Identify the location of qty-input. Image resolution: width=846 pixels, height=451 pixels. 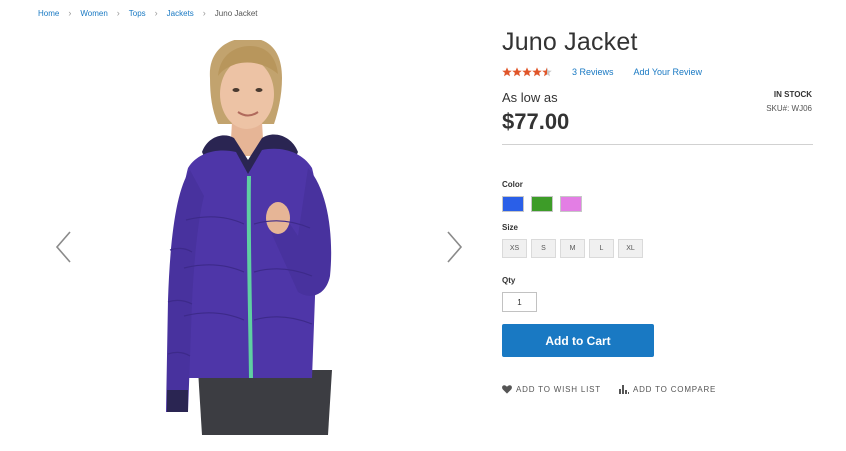
(519, 302).